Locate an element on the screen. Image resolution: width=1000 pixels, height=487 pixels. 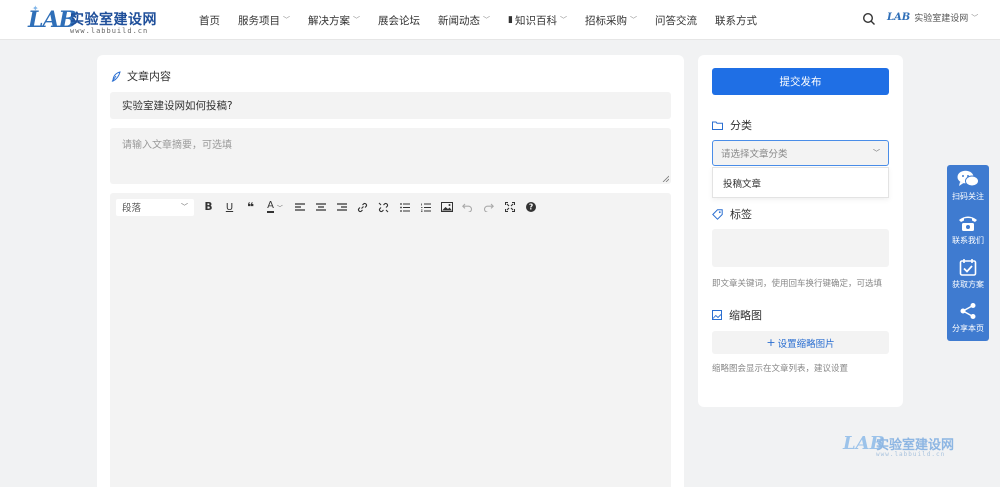
nav-solutions: 解决方案 ﹀ is located at coordinates (334, 20).